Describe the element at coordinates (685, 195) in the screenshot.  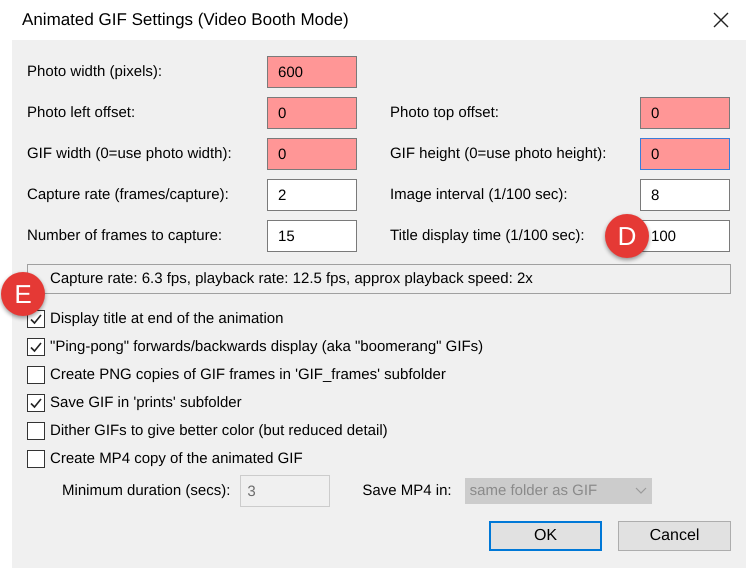
I see `number-field: 8` at that location.